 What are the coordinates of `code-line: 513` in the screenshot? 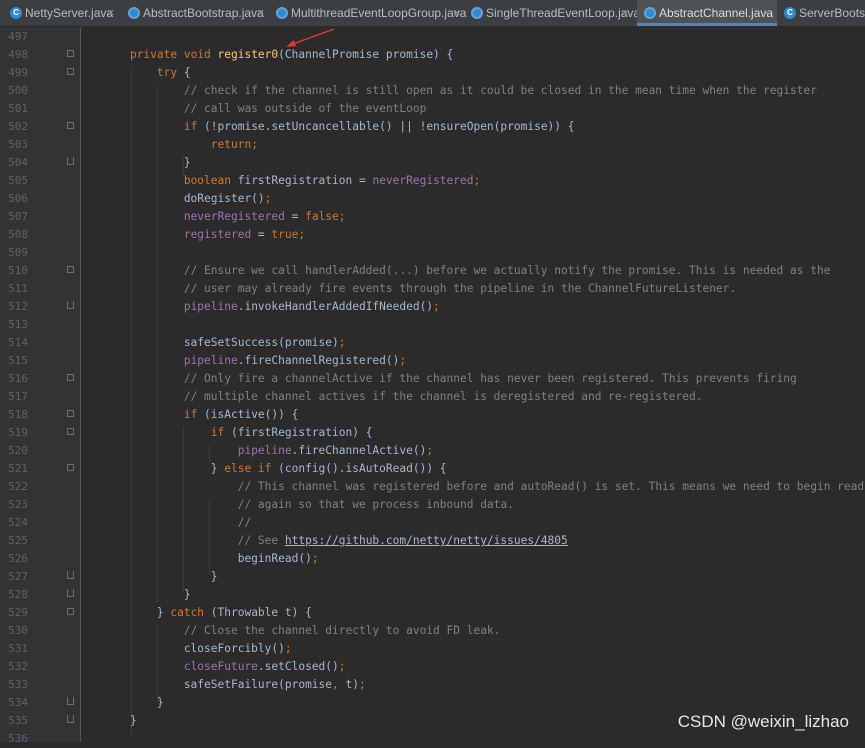 It's located at (432, 325).